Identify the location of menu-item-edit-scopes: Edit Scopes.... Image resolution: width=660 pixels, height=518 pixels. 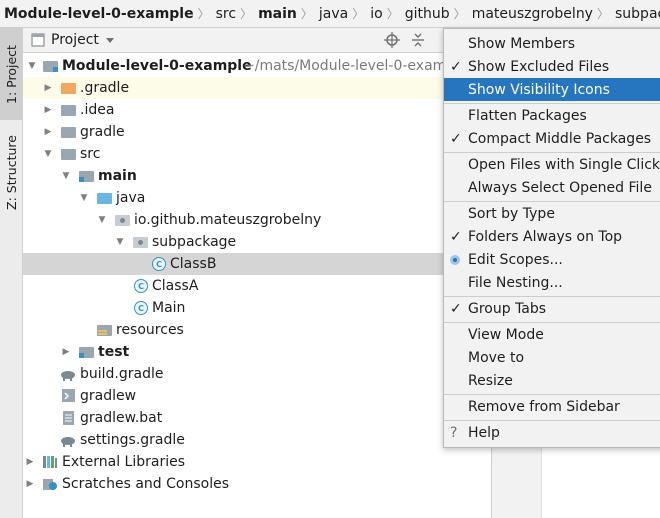
(552, 259).